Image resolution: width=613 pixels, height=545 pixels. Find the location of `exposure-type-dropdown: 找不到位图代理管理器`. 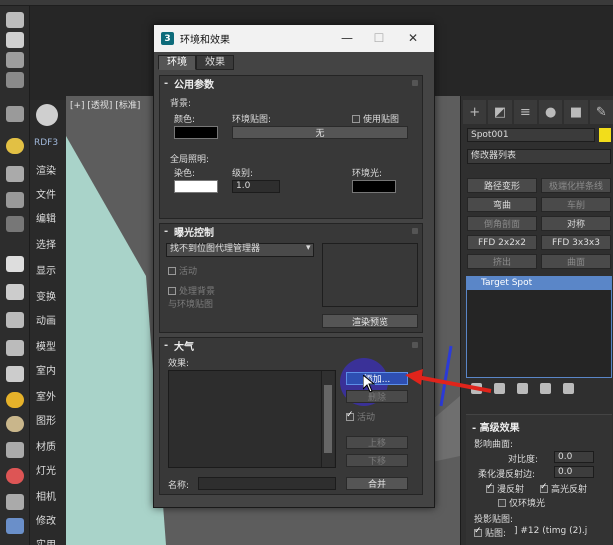

exposure-type-dropdown: 找不到位图代理管理器 is located at coordinates (240, 250).